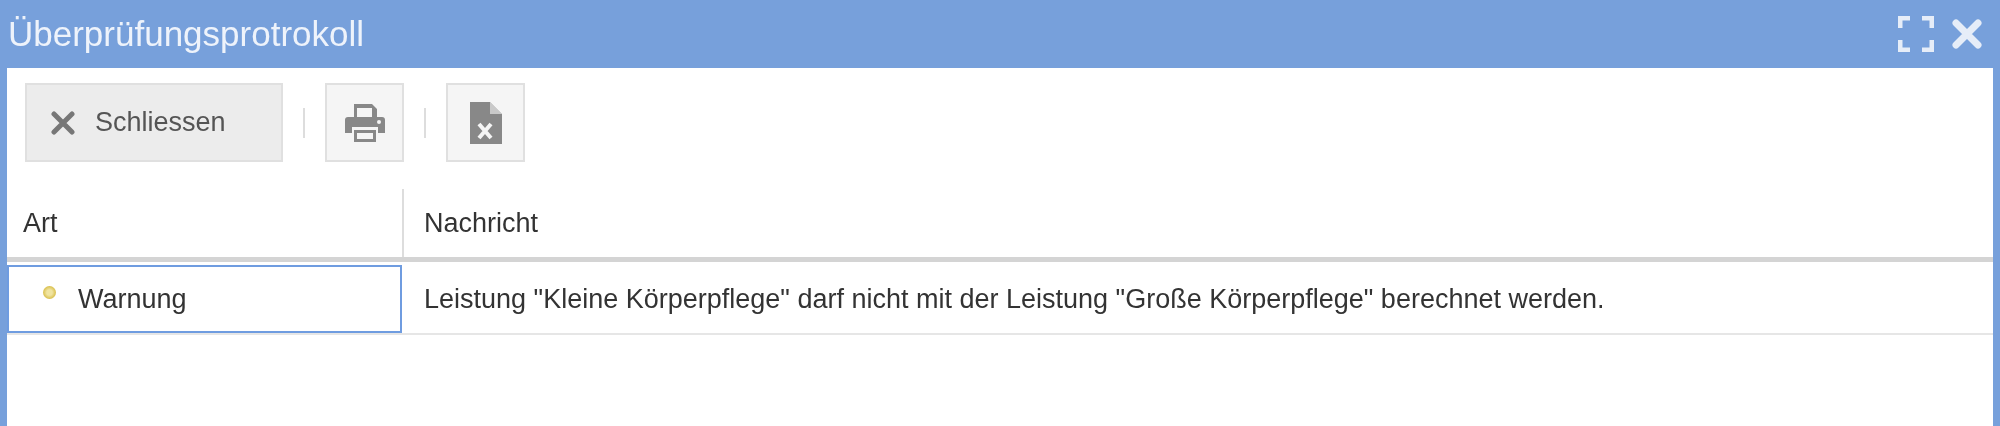 The width and height of the screenshot is (2000, 426). Describe the element at coordinates (1014, 299) in the screenshot. I see `table-cell-text: Leistung "Kleine Körperpflege" darf nicht mit der Leistung "Große Körperpflege" berechnet werden.` at that location.